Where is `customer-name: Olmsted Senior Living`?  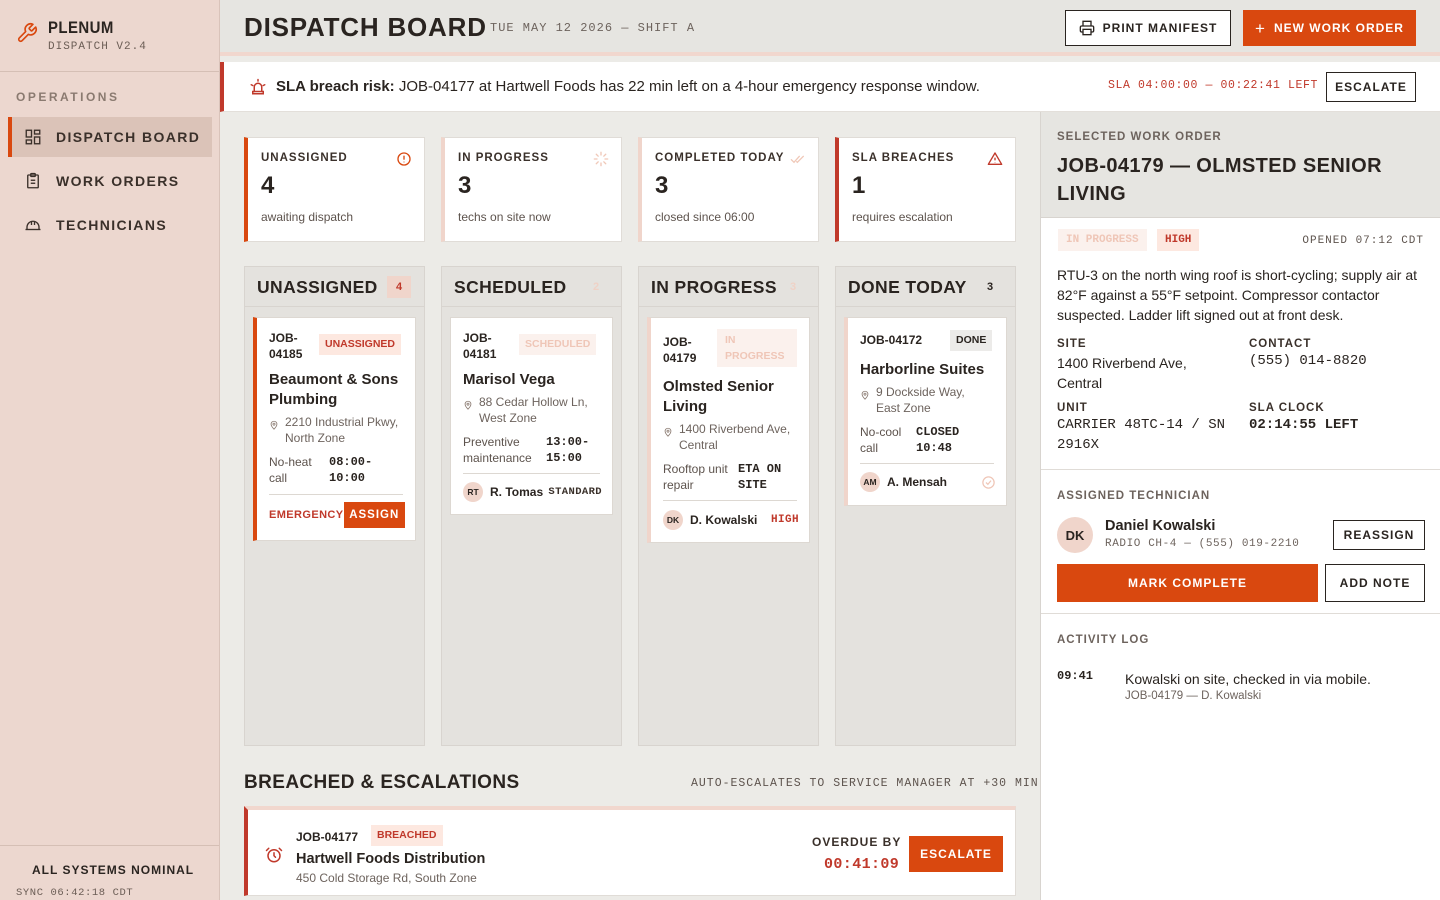
customer-name: Olmsted Senior Living is located at coordinates (718, 396).